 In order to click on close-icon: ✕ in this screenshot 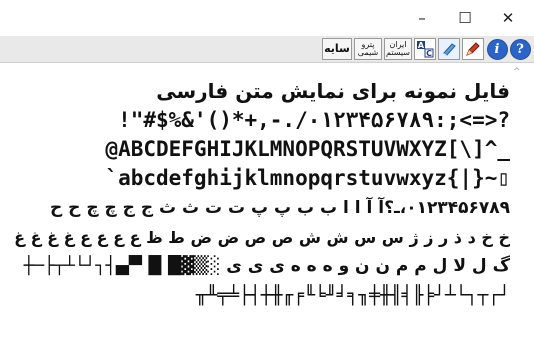, I will do `click(508, 17)`.